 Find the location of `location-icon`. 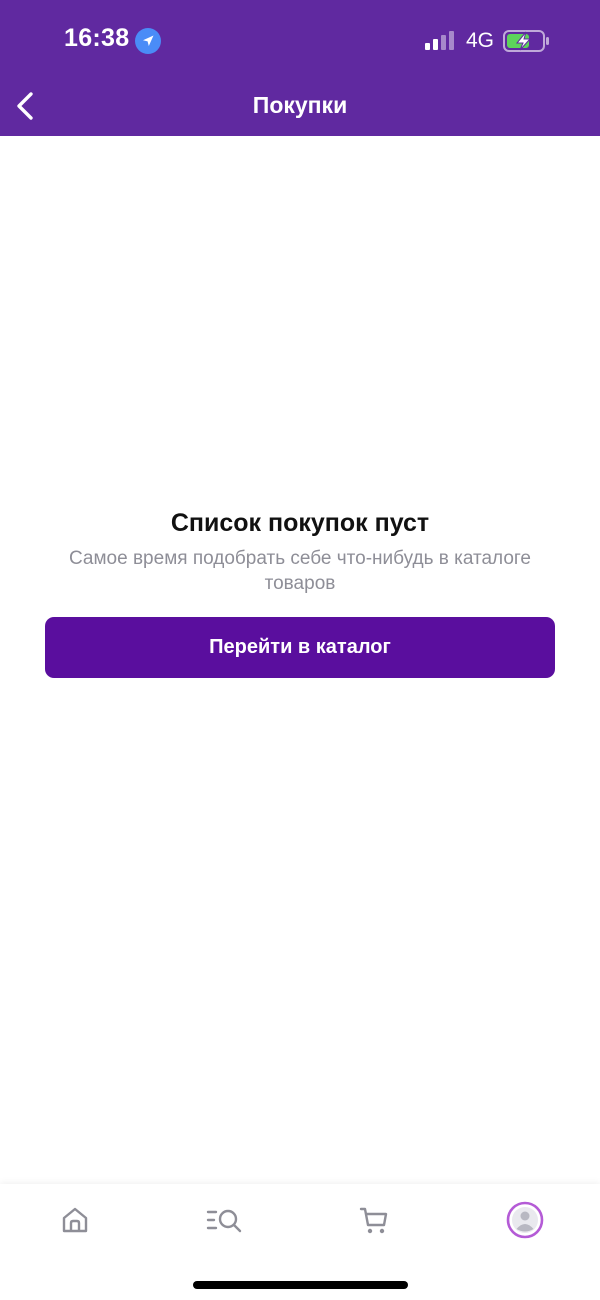

location-icon is located at coordinates (148, 41).